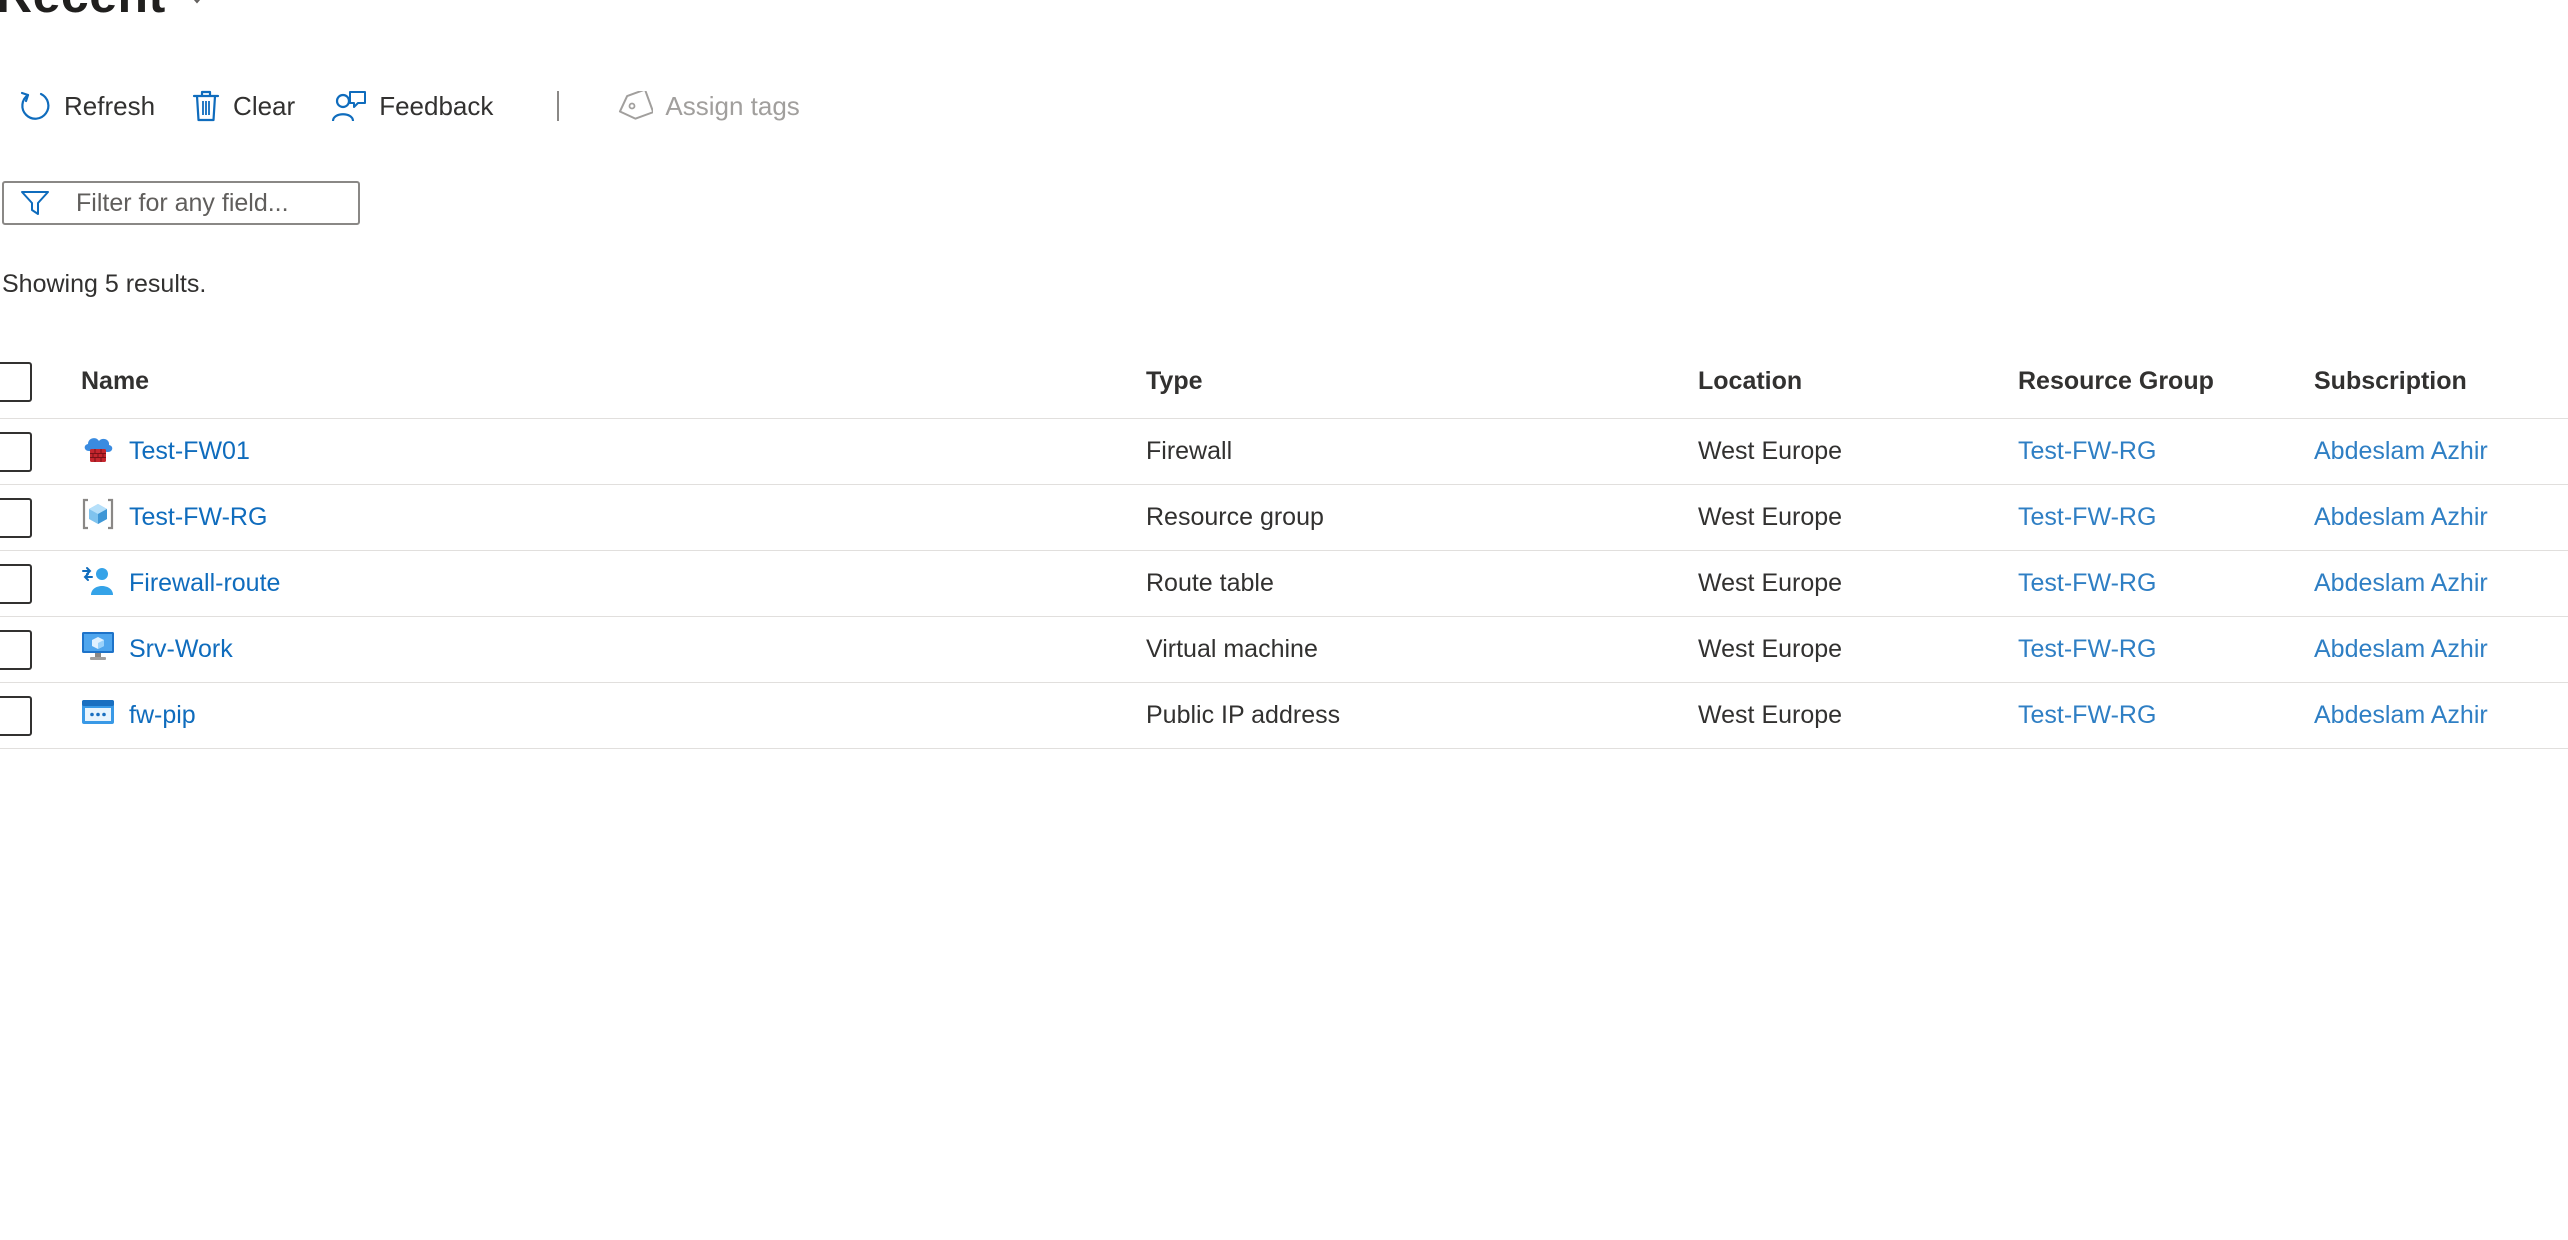 The height and width of the screenshot is (1240, 2568). What do you see at coordinates (198, 517) in the screenshot?
I see `resource-name-link: Test-FW-RG` at bounding box center [198, 517].